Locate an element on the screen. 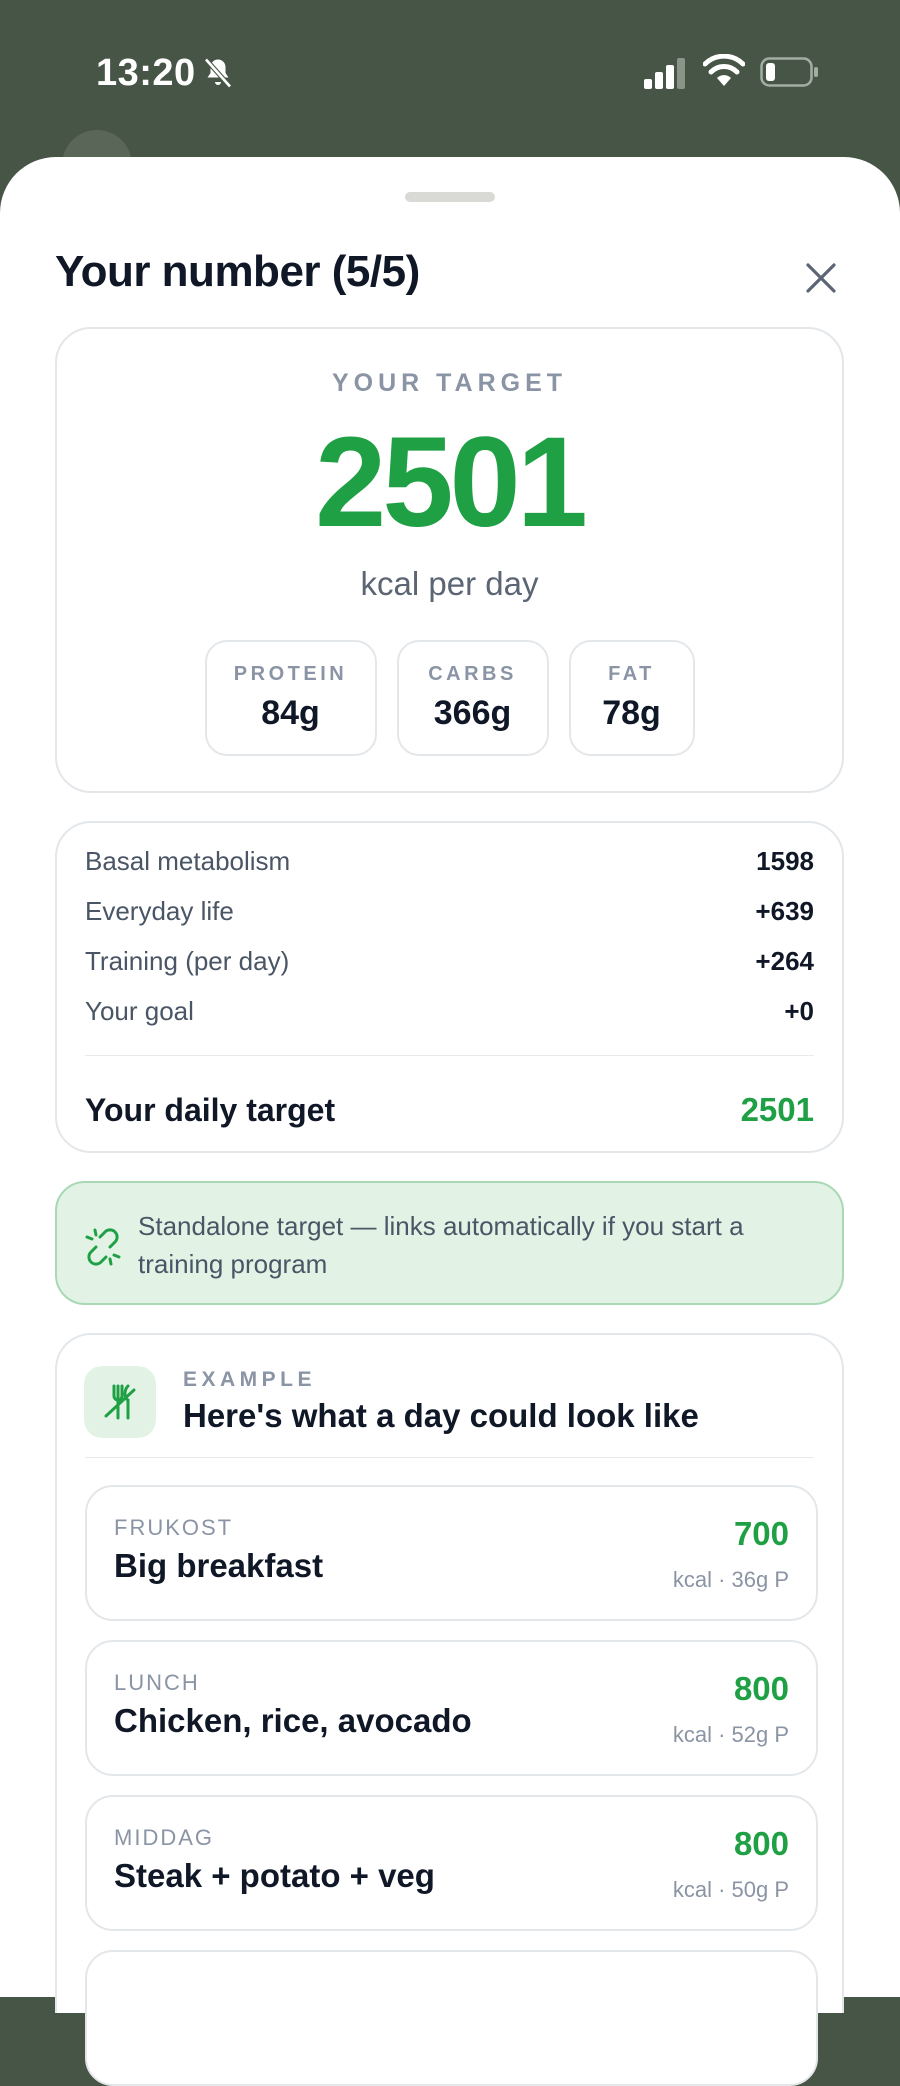 The height and width of the screenshot is (2086, 900). breakdown-label: Basal metabolism is located at coordinates (188, 860).